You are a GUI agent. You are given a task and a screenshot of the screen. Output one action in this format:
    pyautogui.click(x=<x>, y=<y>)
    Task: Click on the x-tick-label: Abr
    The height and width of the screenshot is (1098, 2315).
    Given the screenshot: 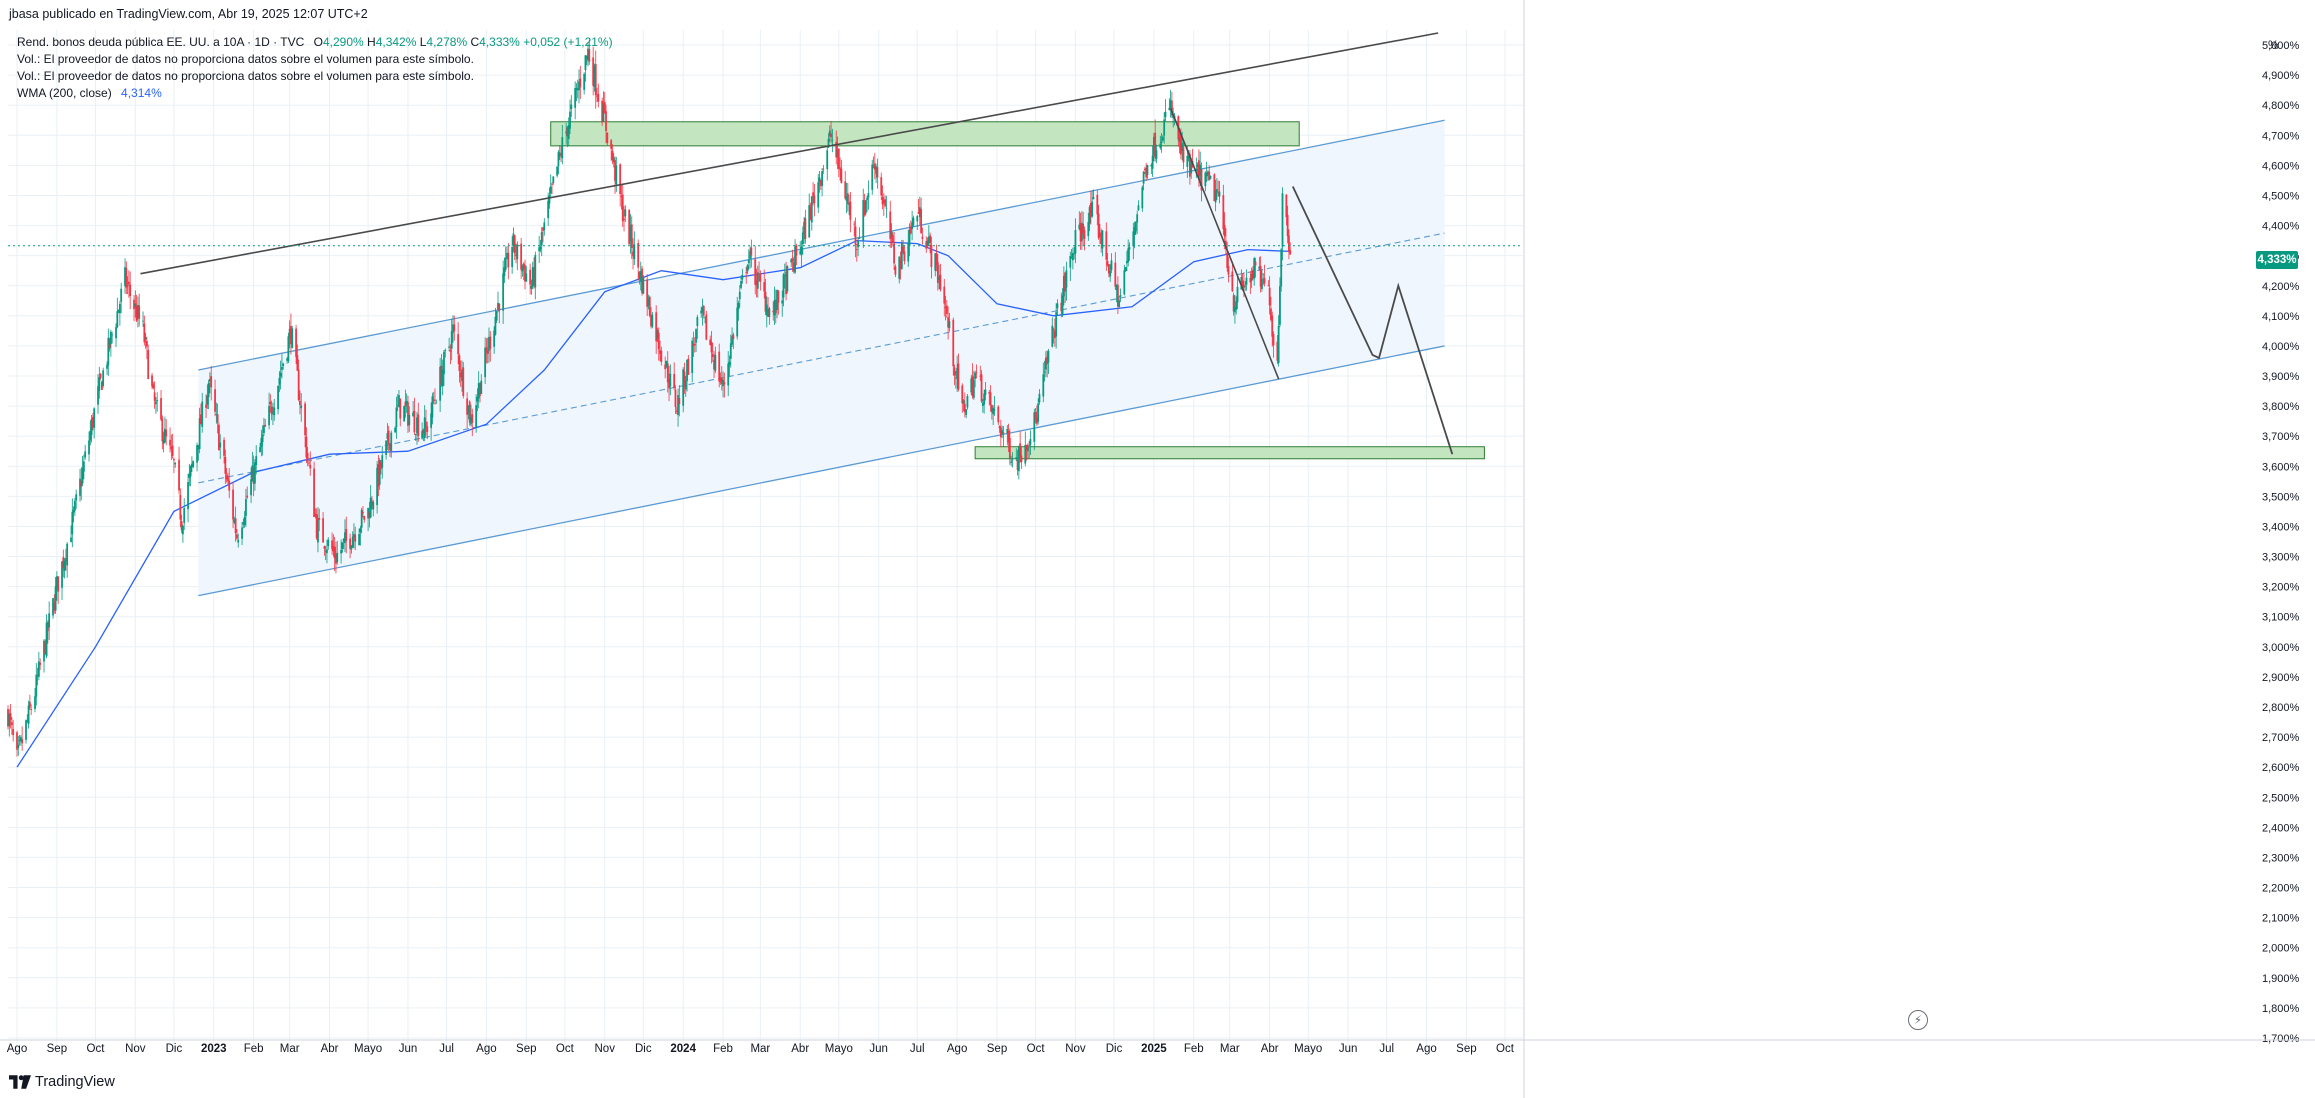 What is the action you would take?
    pyautogui.click(x=330, y=1049)
    